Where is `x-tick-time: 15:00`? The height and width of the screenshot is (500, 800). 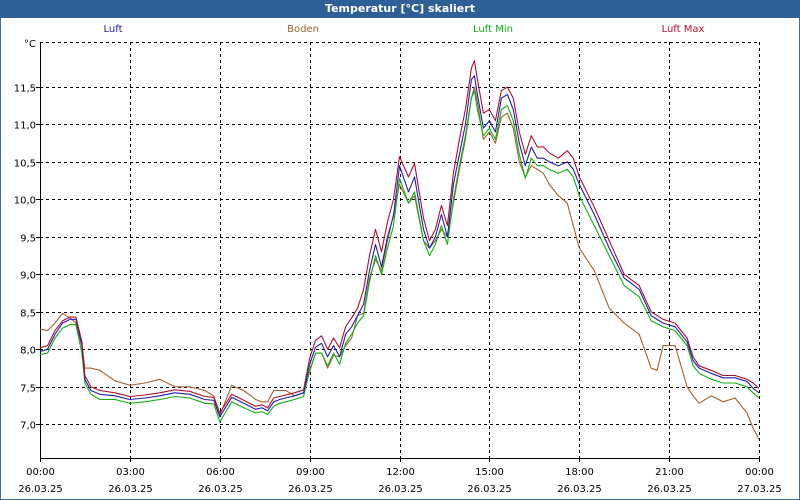
x-tick-time: 15:00 is located at coordinates (489, 472).